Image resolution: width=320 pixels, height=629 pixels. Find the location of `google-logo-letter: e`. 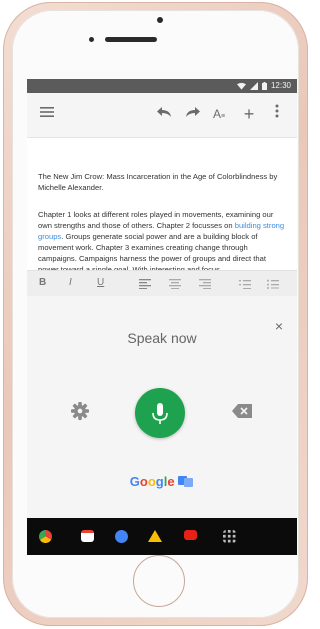

google-logo-letter: e is located at coordinates (171, 481).